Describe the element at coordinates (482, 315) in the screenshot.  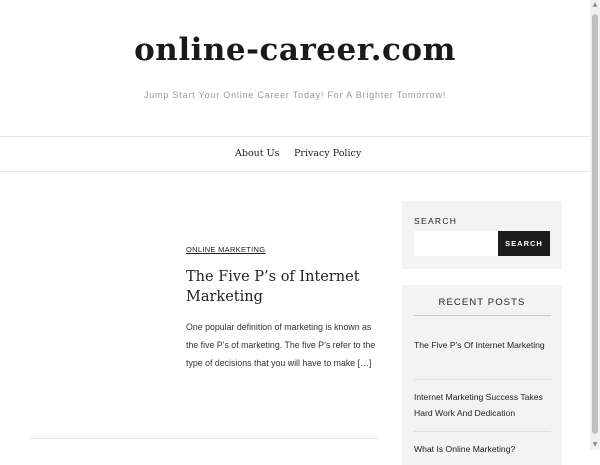
I see `recent-posts-title-underline` at that location.